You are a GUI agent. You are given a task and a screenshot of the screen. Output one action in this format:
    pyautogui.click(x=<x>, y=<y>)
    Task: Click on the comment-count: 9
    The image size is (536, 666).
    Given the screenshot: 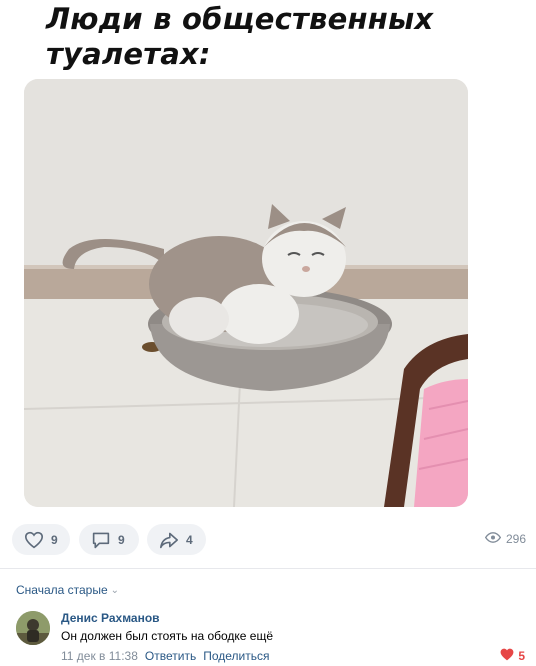 What is the action you would take?
    pyautogui.click(x=121, y=539)
    